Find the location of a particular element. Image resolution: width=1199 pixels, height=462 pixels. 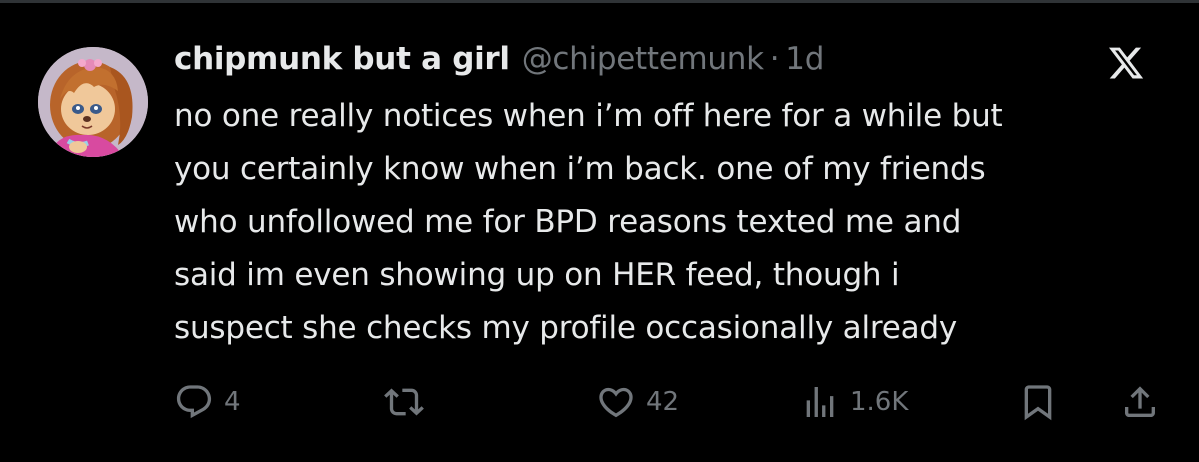

views-button: 1.6K is located at coordinates (854, 402).